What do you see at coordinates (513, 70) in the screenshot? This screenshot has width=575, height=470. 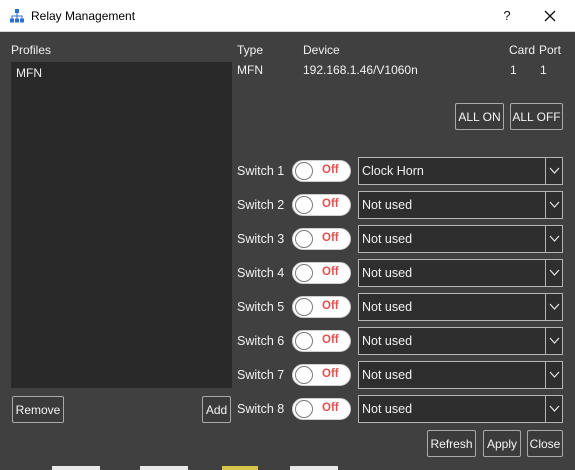 I see `card-value: 1` at bounding box center [513, 70].